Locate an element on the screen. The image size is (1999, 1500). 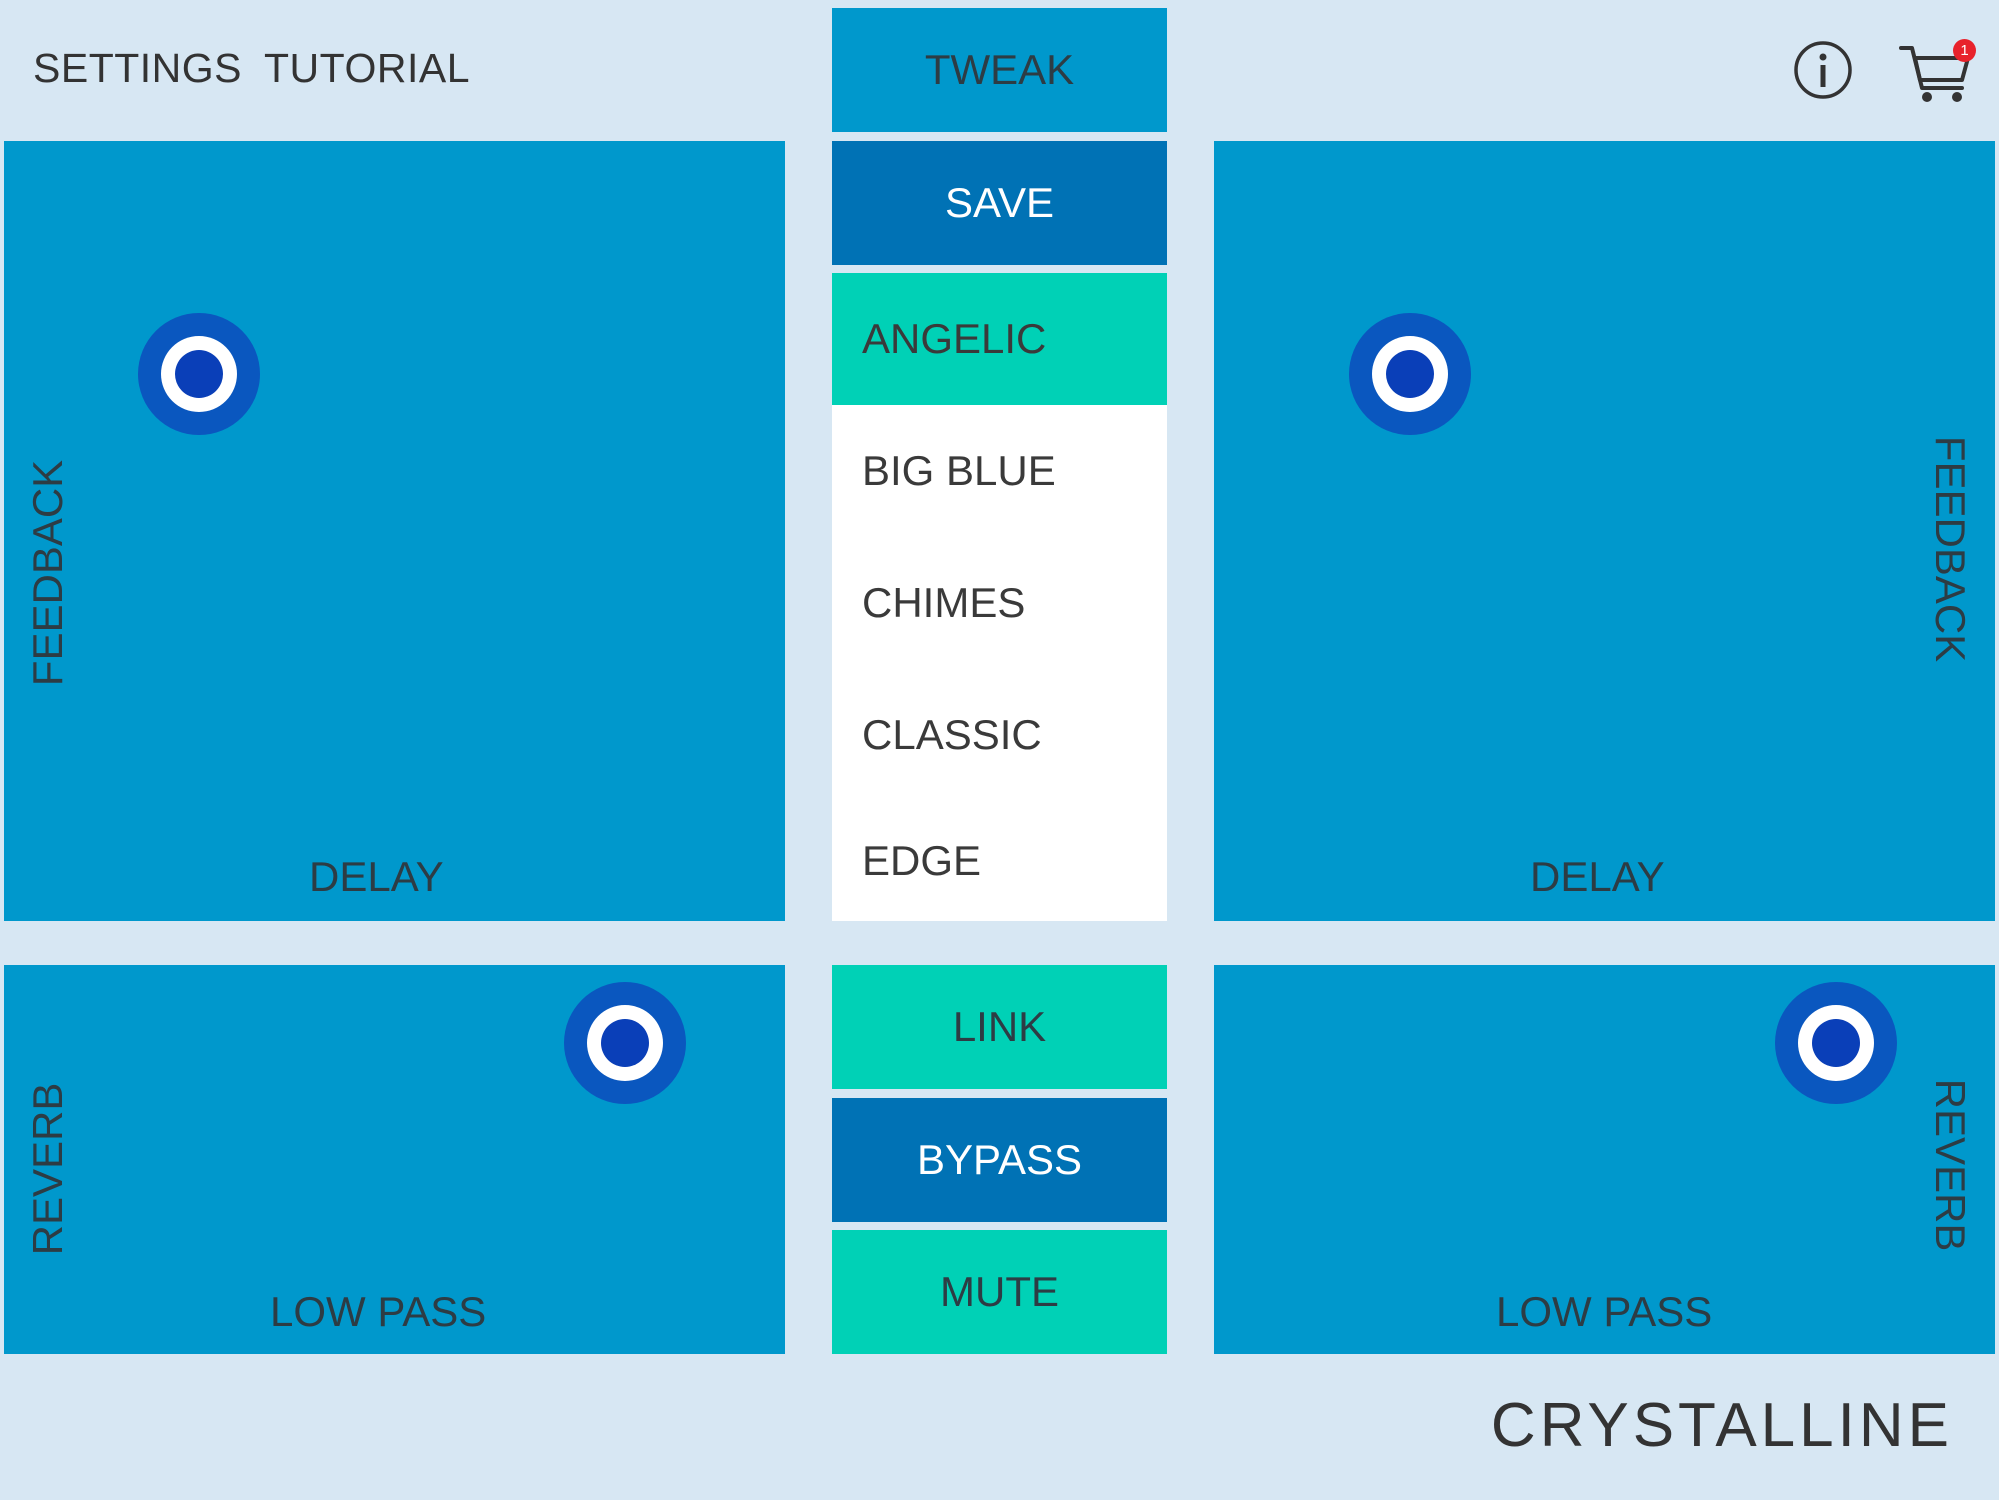
left-xy-pad-lowpass-reverb: REVERB LOW PASS is located at coordinates (394, 1159).